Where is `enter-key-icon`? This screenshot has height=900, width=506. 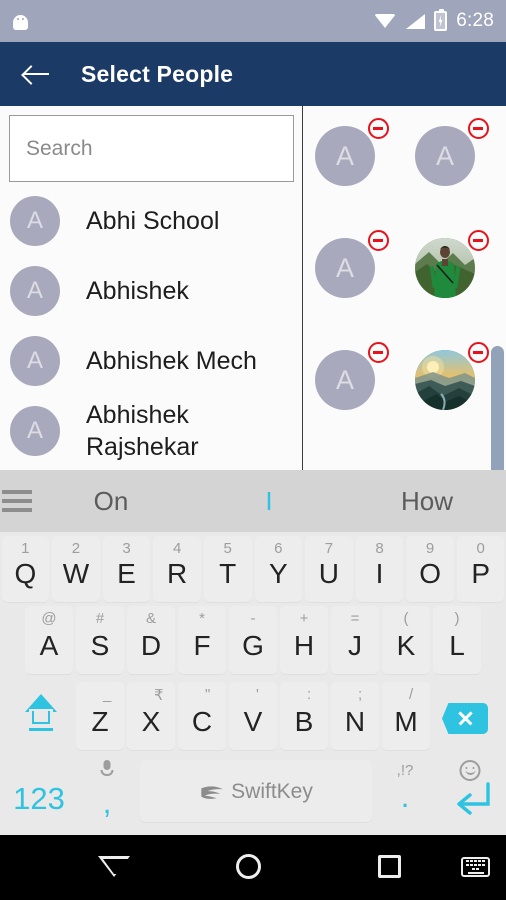 enter-key-icon is located at coordinates (473, 798).